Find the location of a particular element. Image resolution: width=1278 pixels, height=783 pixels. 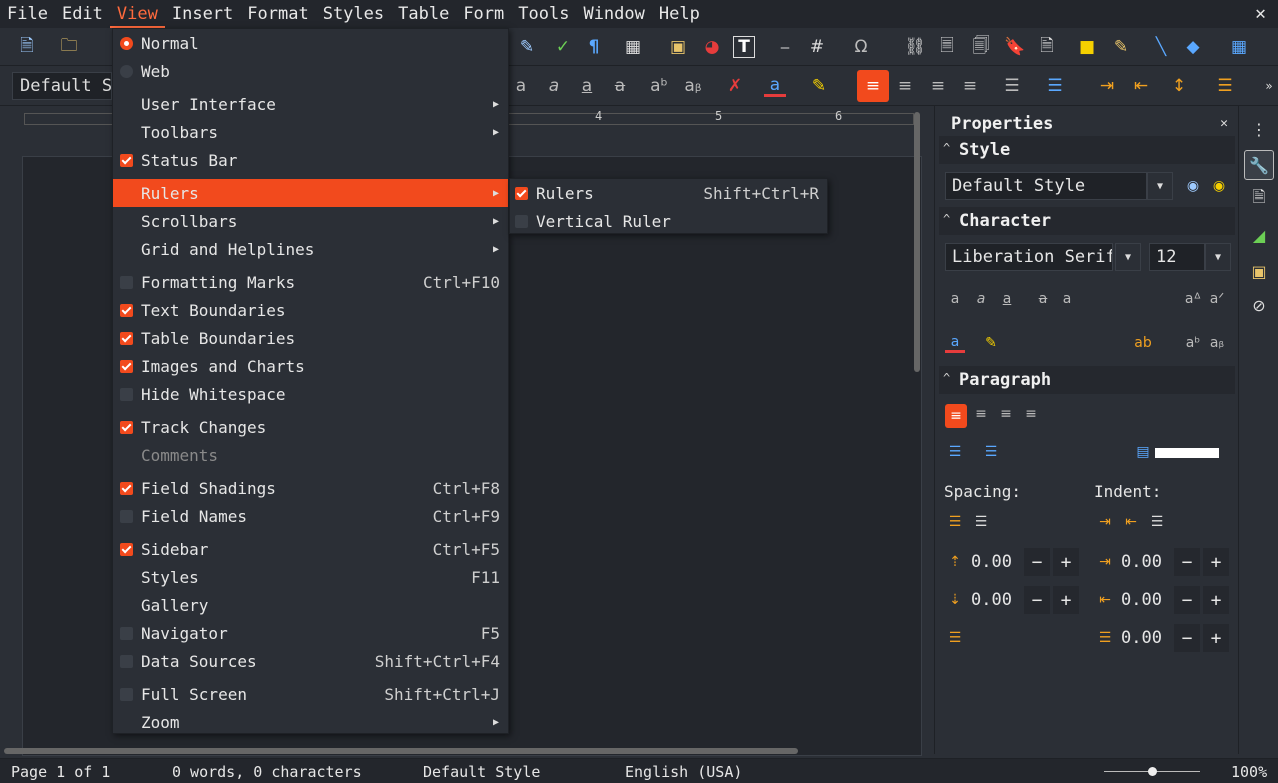

styles-icon: ◢ is located at coordinates (1259, 235).